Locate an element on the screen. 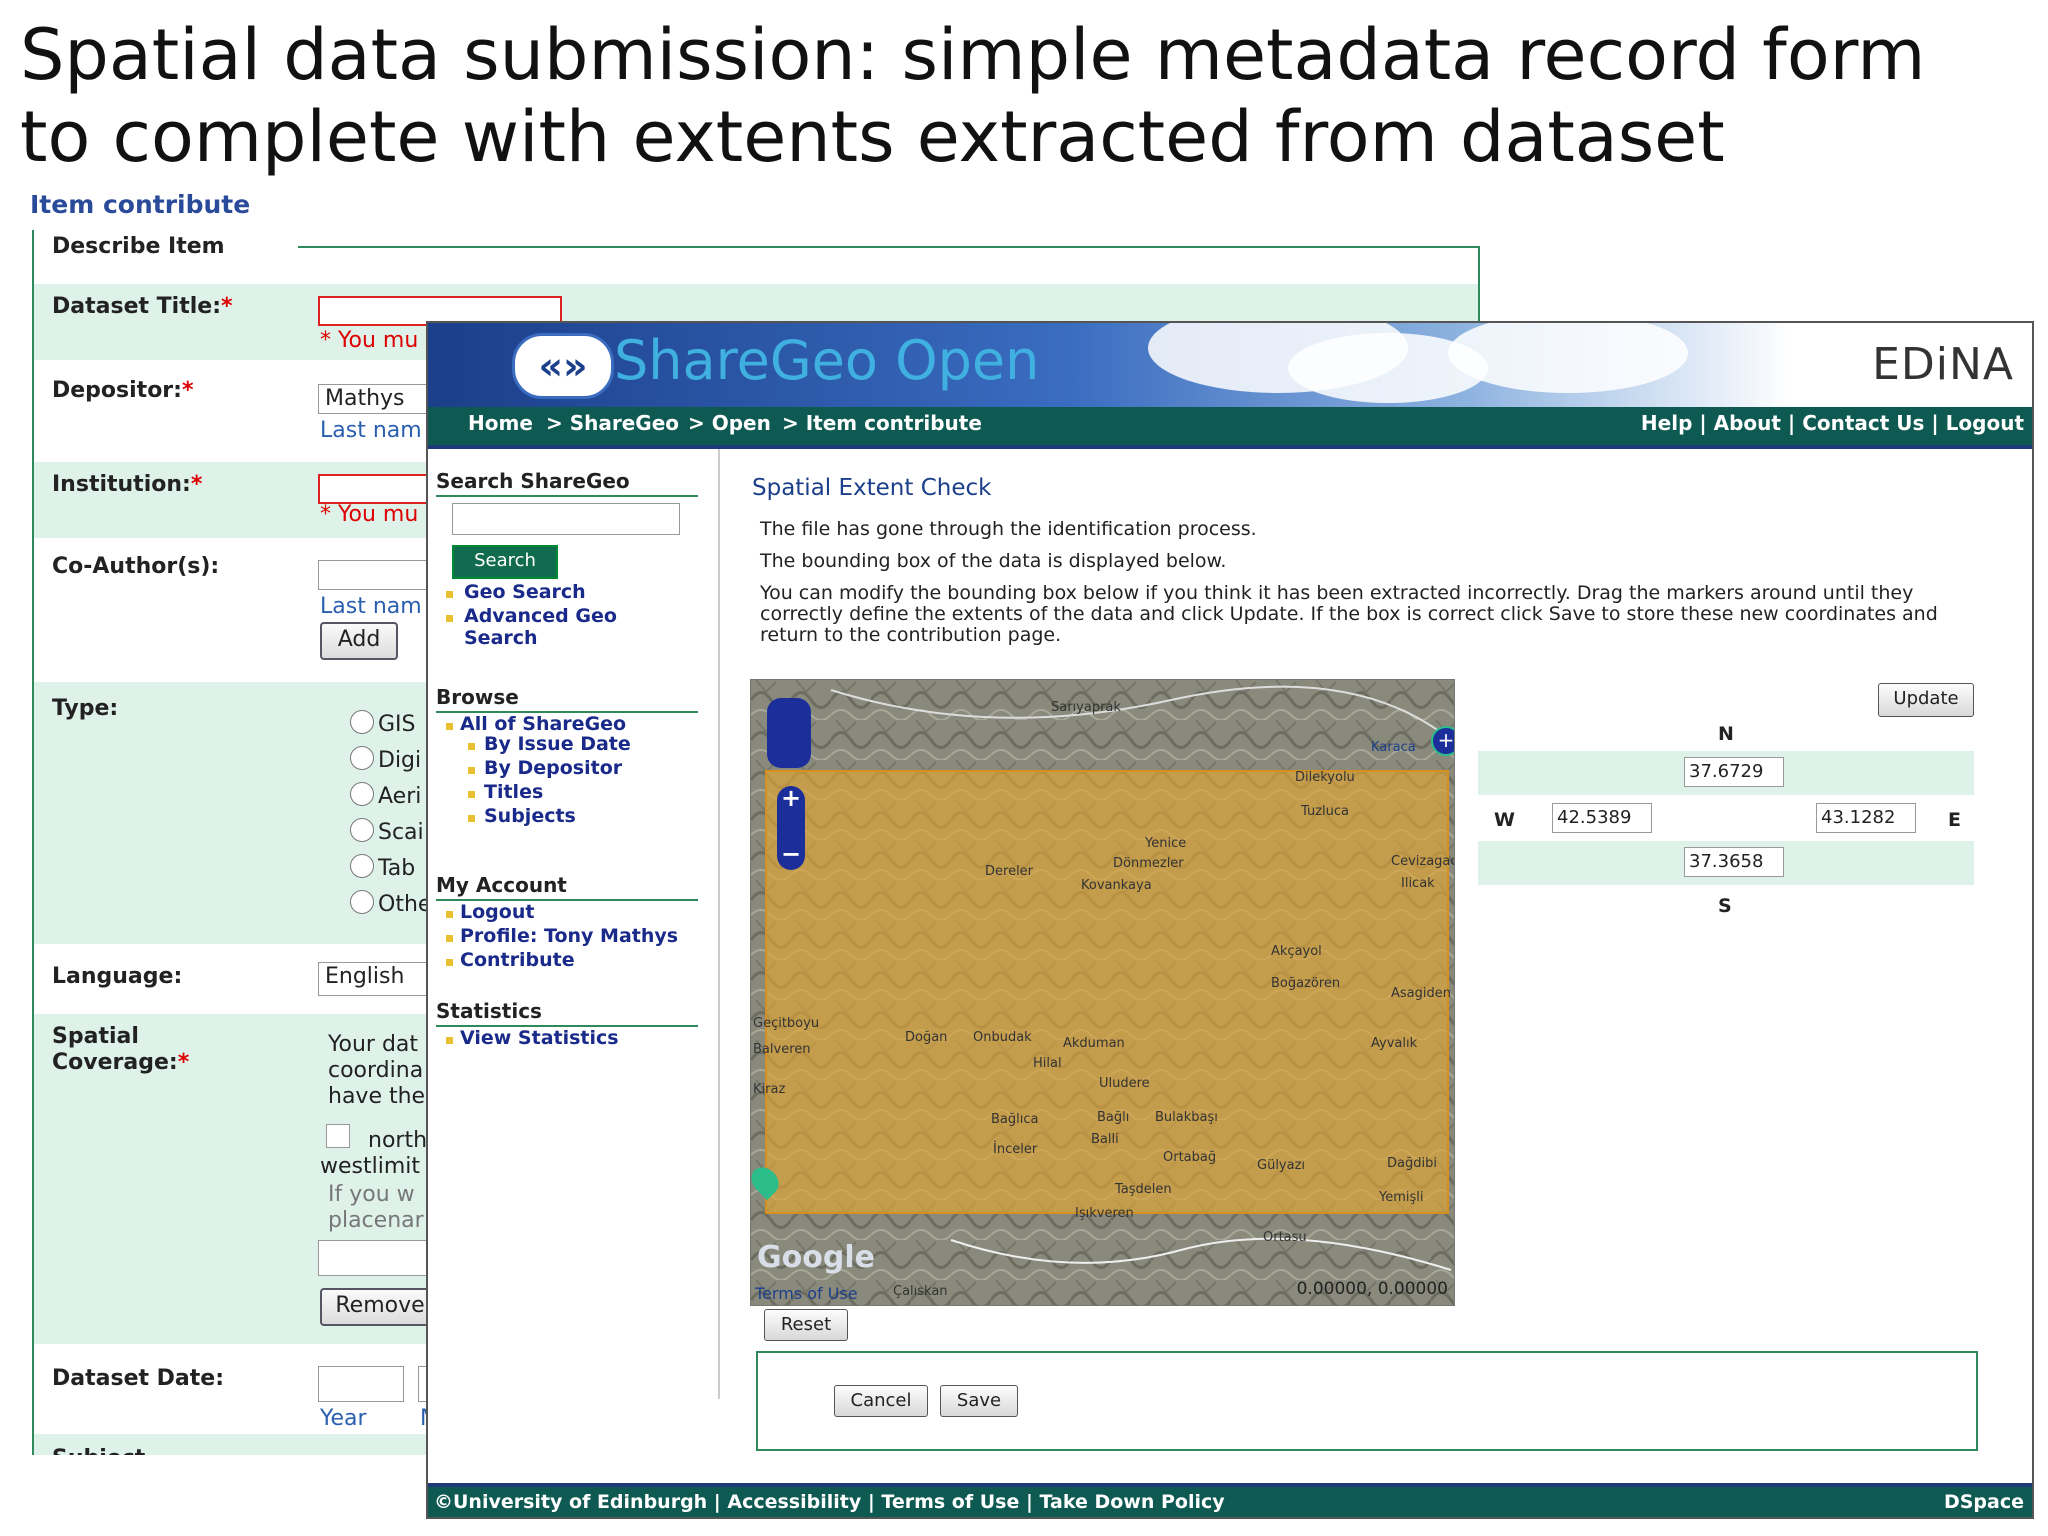 This screenshot has height=1536, width=2048. actions-box: Cancel Save is located at coordinates (1367, 1401).